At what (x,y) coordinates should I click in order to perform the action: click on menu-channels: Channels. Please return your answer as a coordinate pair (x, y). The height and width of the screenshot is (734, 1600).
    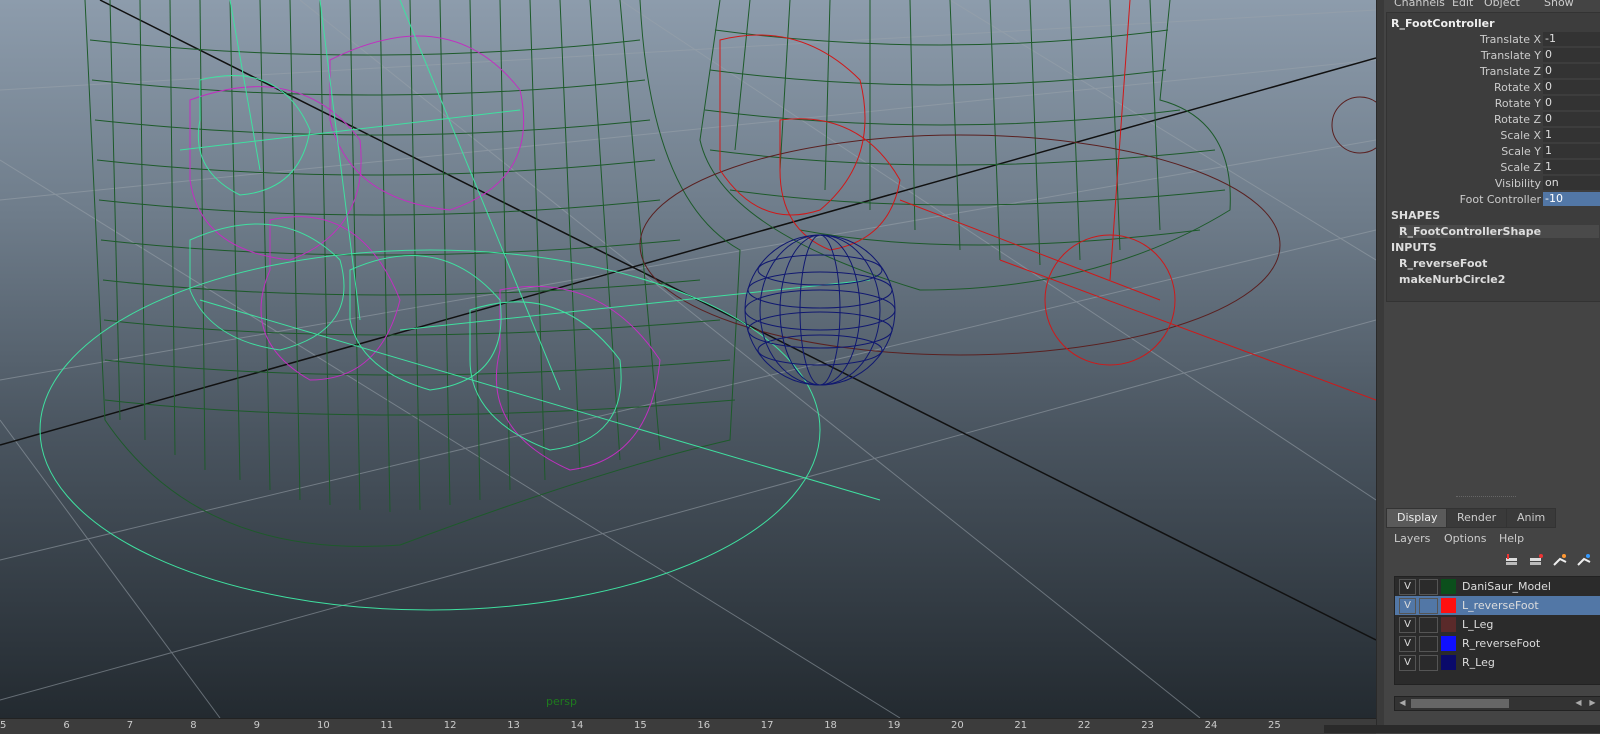
    Looking at the image, I should click on (1419, 4).